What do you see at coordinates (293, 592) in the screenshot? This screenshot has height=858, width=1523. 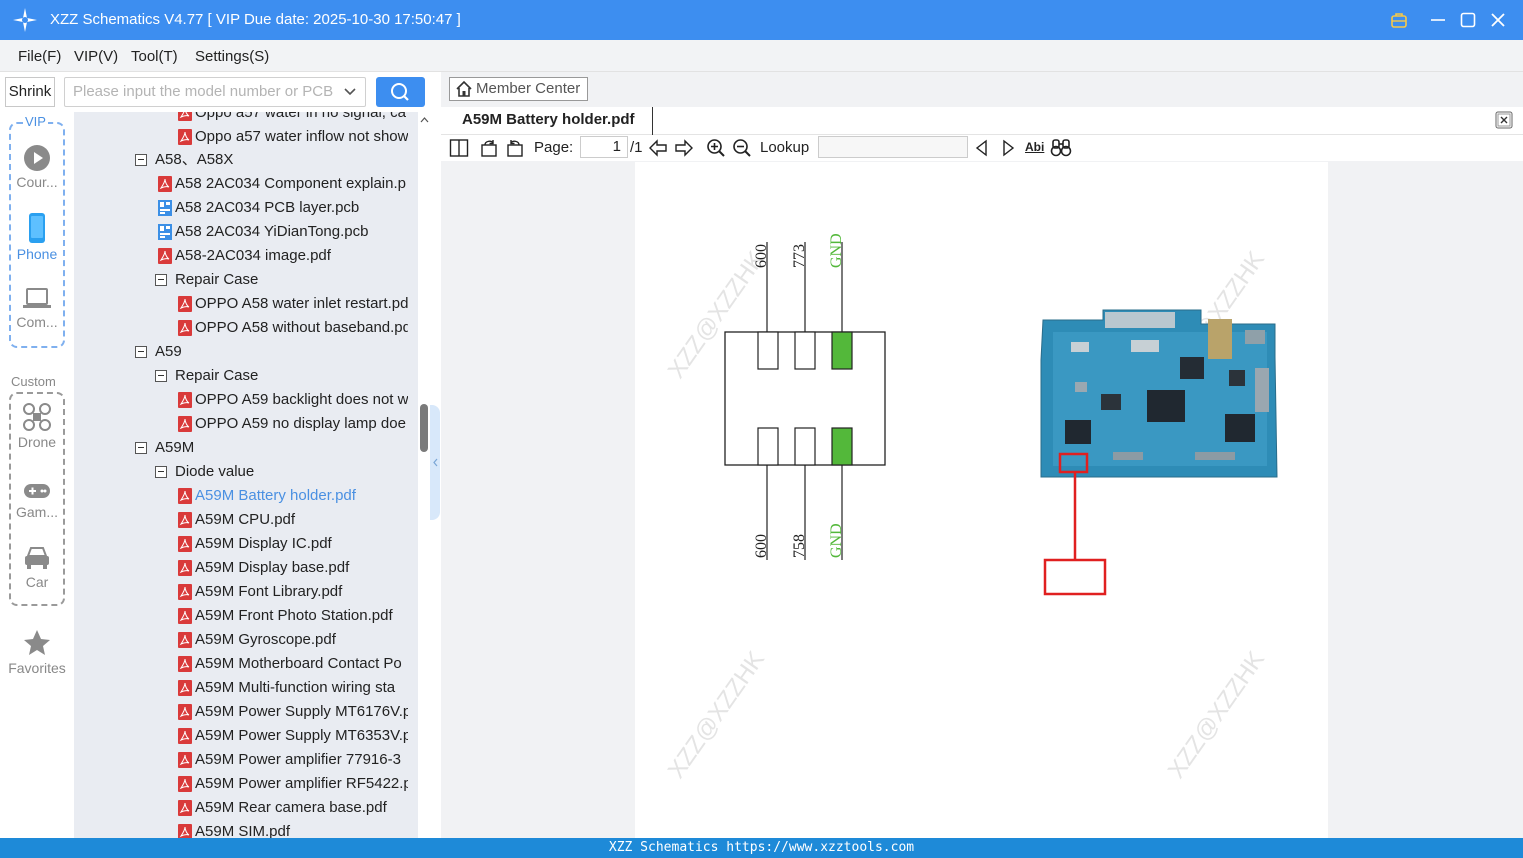 I see `tree-item: A59M Font Library.pdf` at bounding box center [293, 592].